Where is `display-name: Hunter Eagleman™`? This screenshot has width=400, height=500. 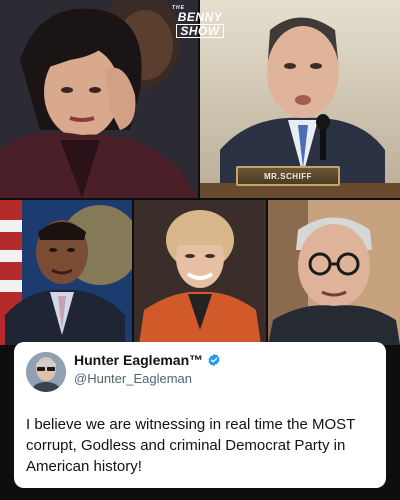 display-name: Hunter Eagleman™ is located at coordinates (147, 360).